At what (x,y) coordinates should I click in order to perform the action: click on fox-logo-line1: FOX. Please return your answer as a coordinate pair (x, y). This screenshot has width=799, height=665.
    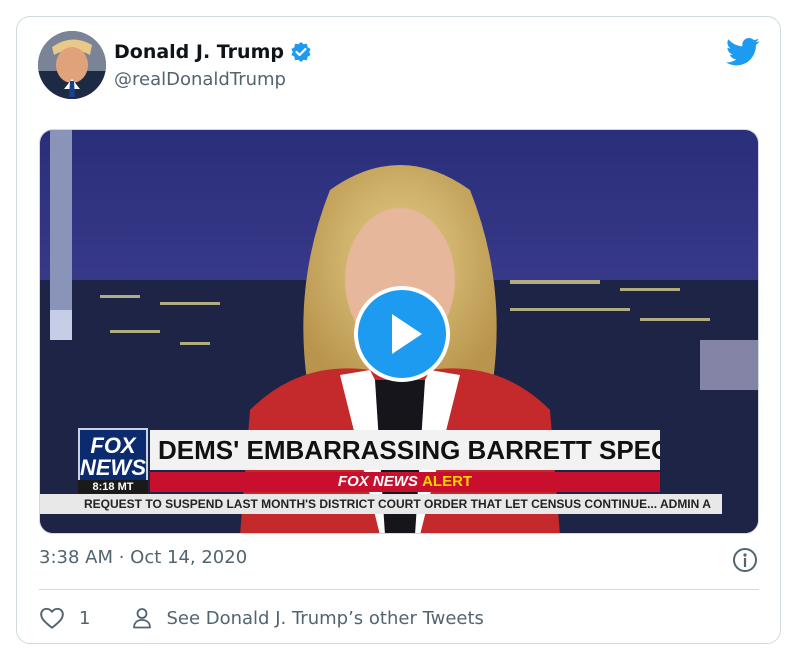
    Looking at the image, I should click on (113, 445).